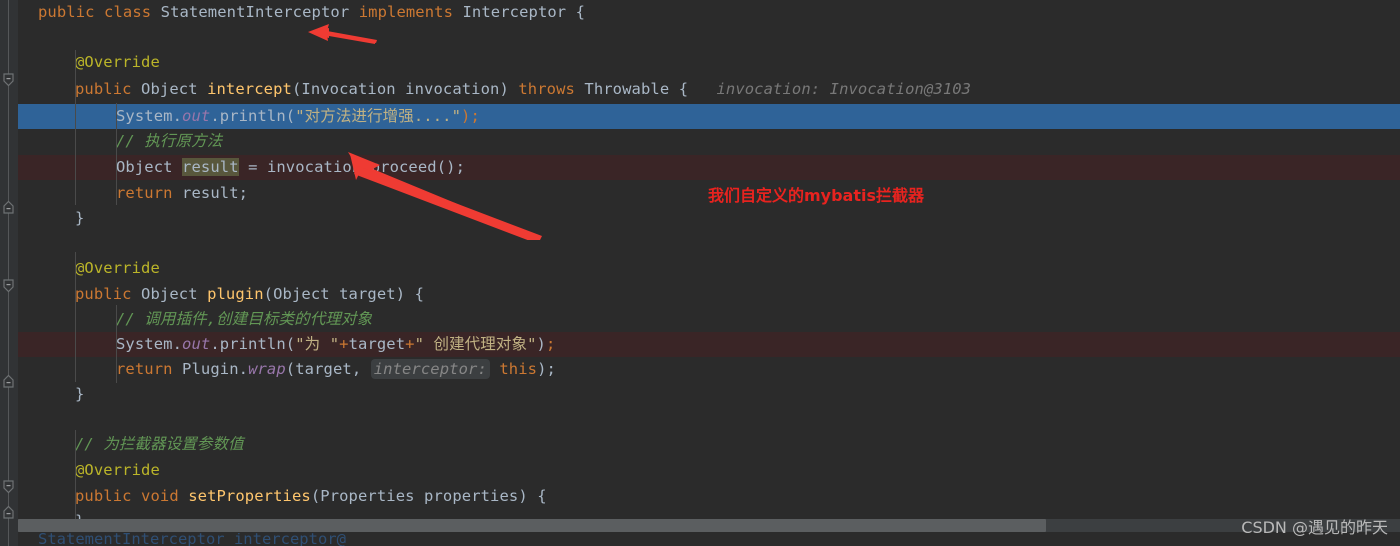  What do you see at coordinates (210, 369) in the screenshot?
I see `token-class-plugin: Plugin` at bounding box center [210, 369].